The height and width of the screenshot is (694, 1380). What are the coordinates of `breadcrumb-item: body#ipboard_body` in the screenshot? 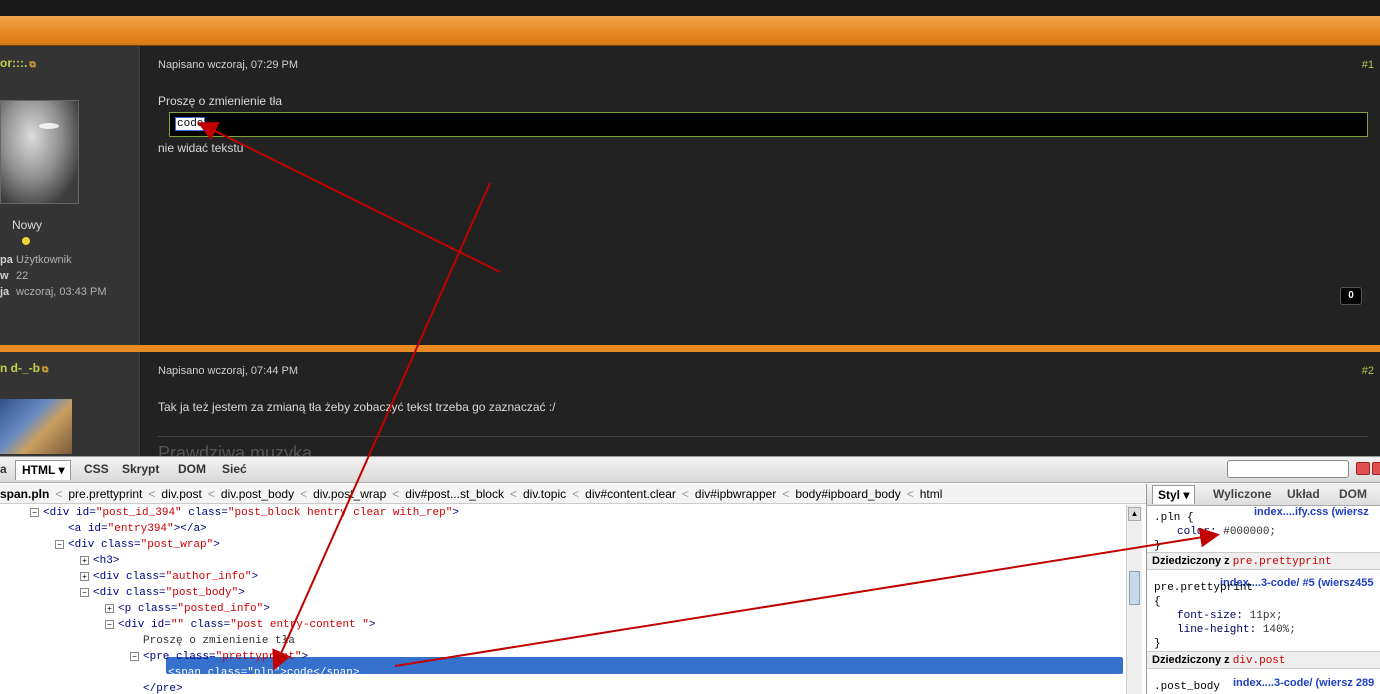 It's located at (847, 493).